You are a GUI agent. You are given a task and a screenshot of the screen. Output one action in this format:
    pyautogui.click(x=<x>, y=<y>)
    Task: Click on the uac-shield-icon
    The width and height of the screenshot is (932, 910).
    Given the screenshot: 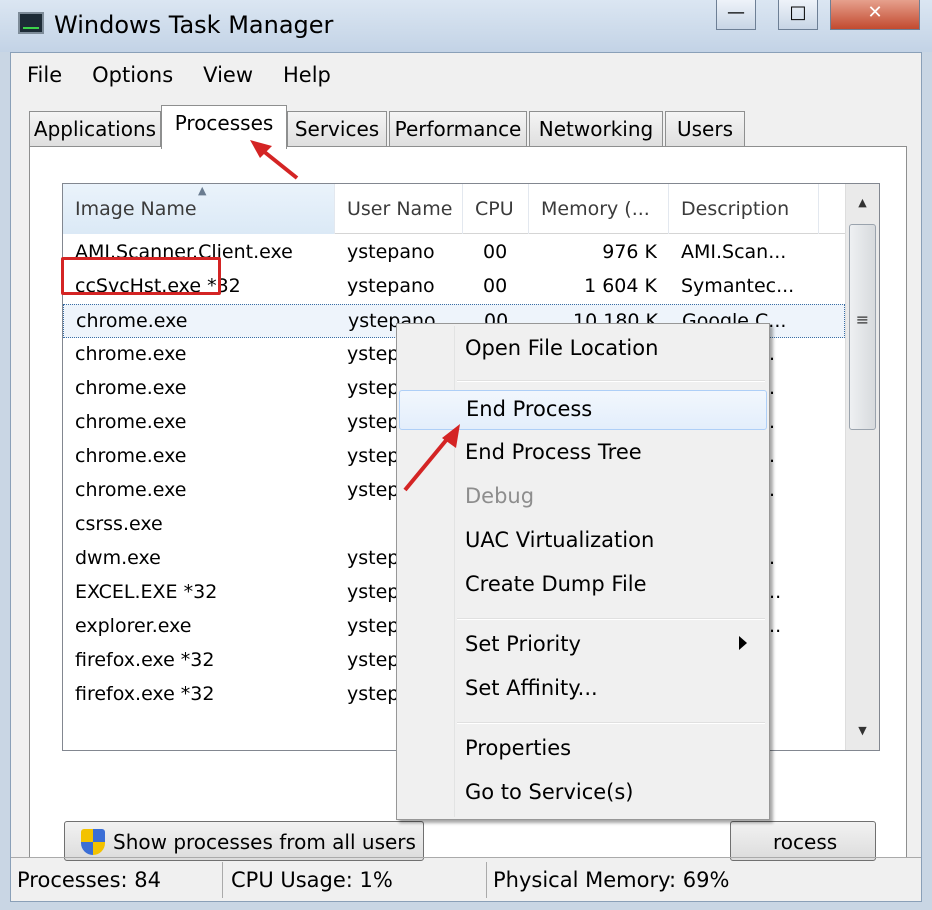 What is the action you would take?
    pyautogui.click(x=93, y=842)
    